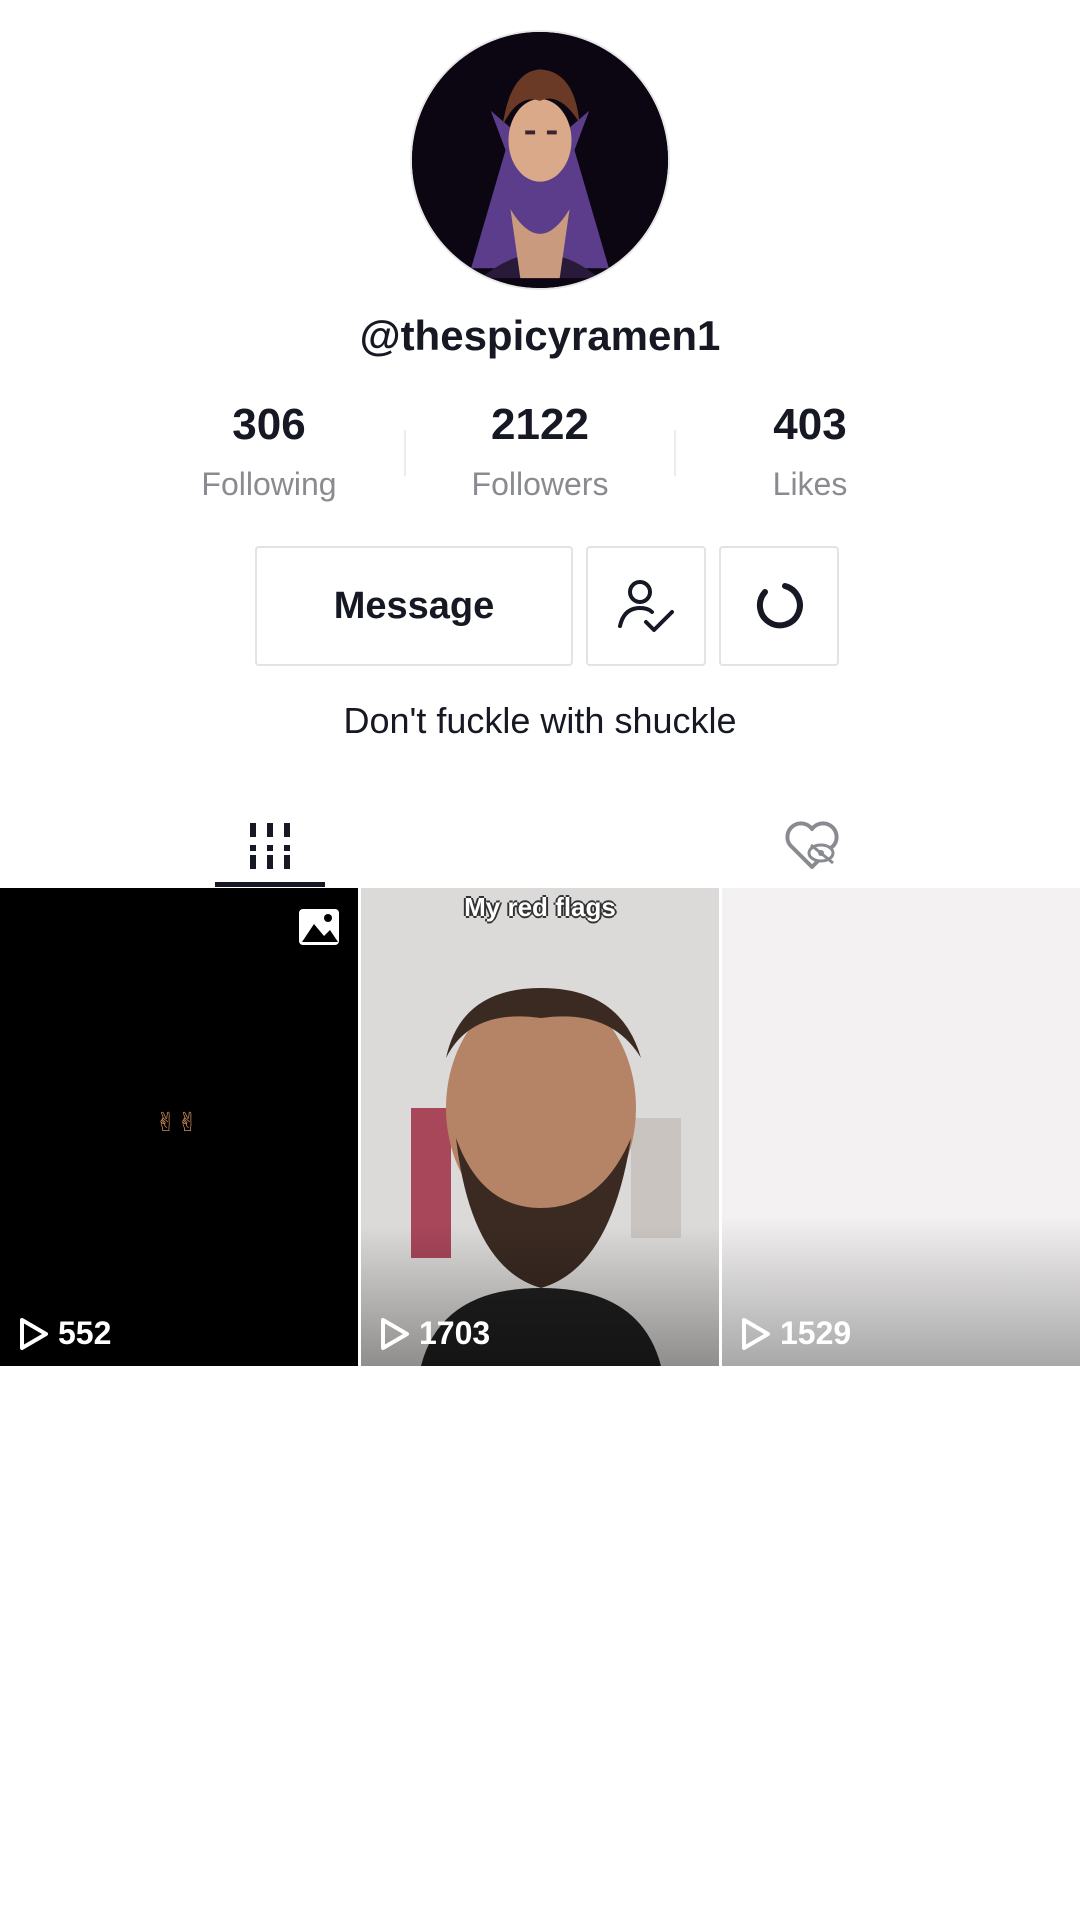 This screenshot has width=1080, height=1920. What do you see at coordinates (540, 907) in the screenshot?
I see `video-caption: My red flags` at bounding box center [540, 907].